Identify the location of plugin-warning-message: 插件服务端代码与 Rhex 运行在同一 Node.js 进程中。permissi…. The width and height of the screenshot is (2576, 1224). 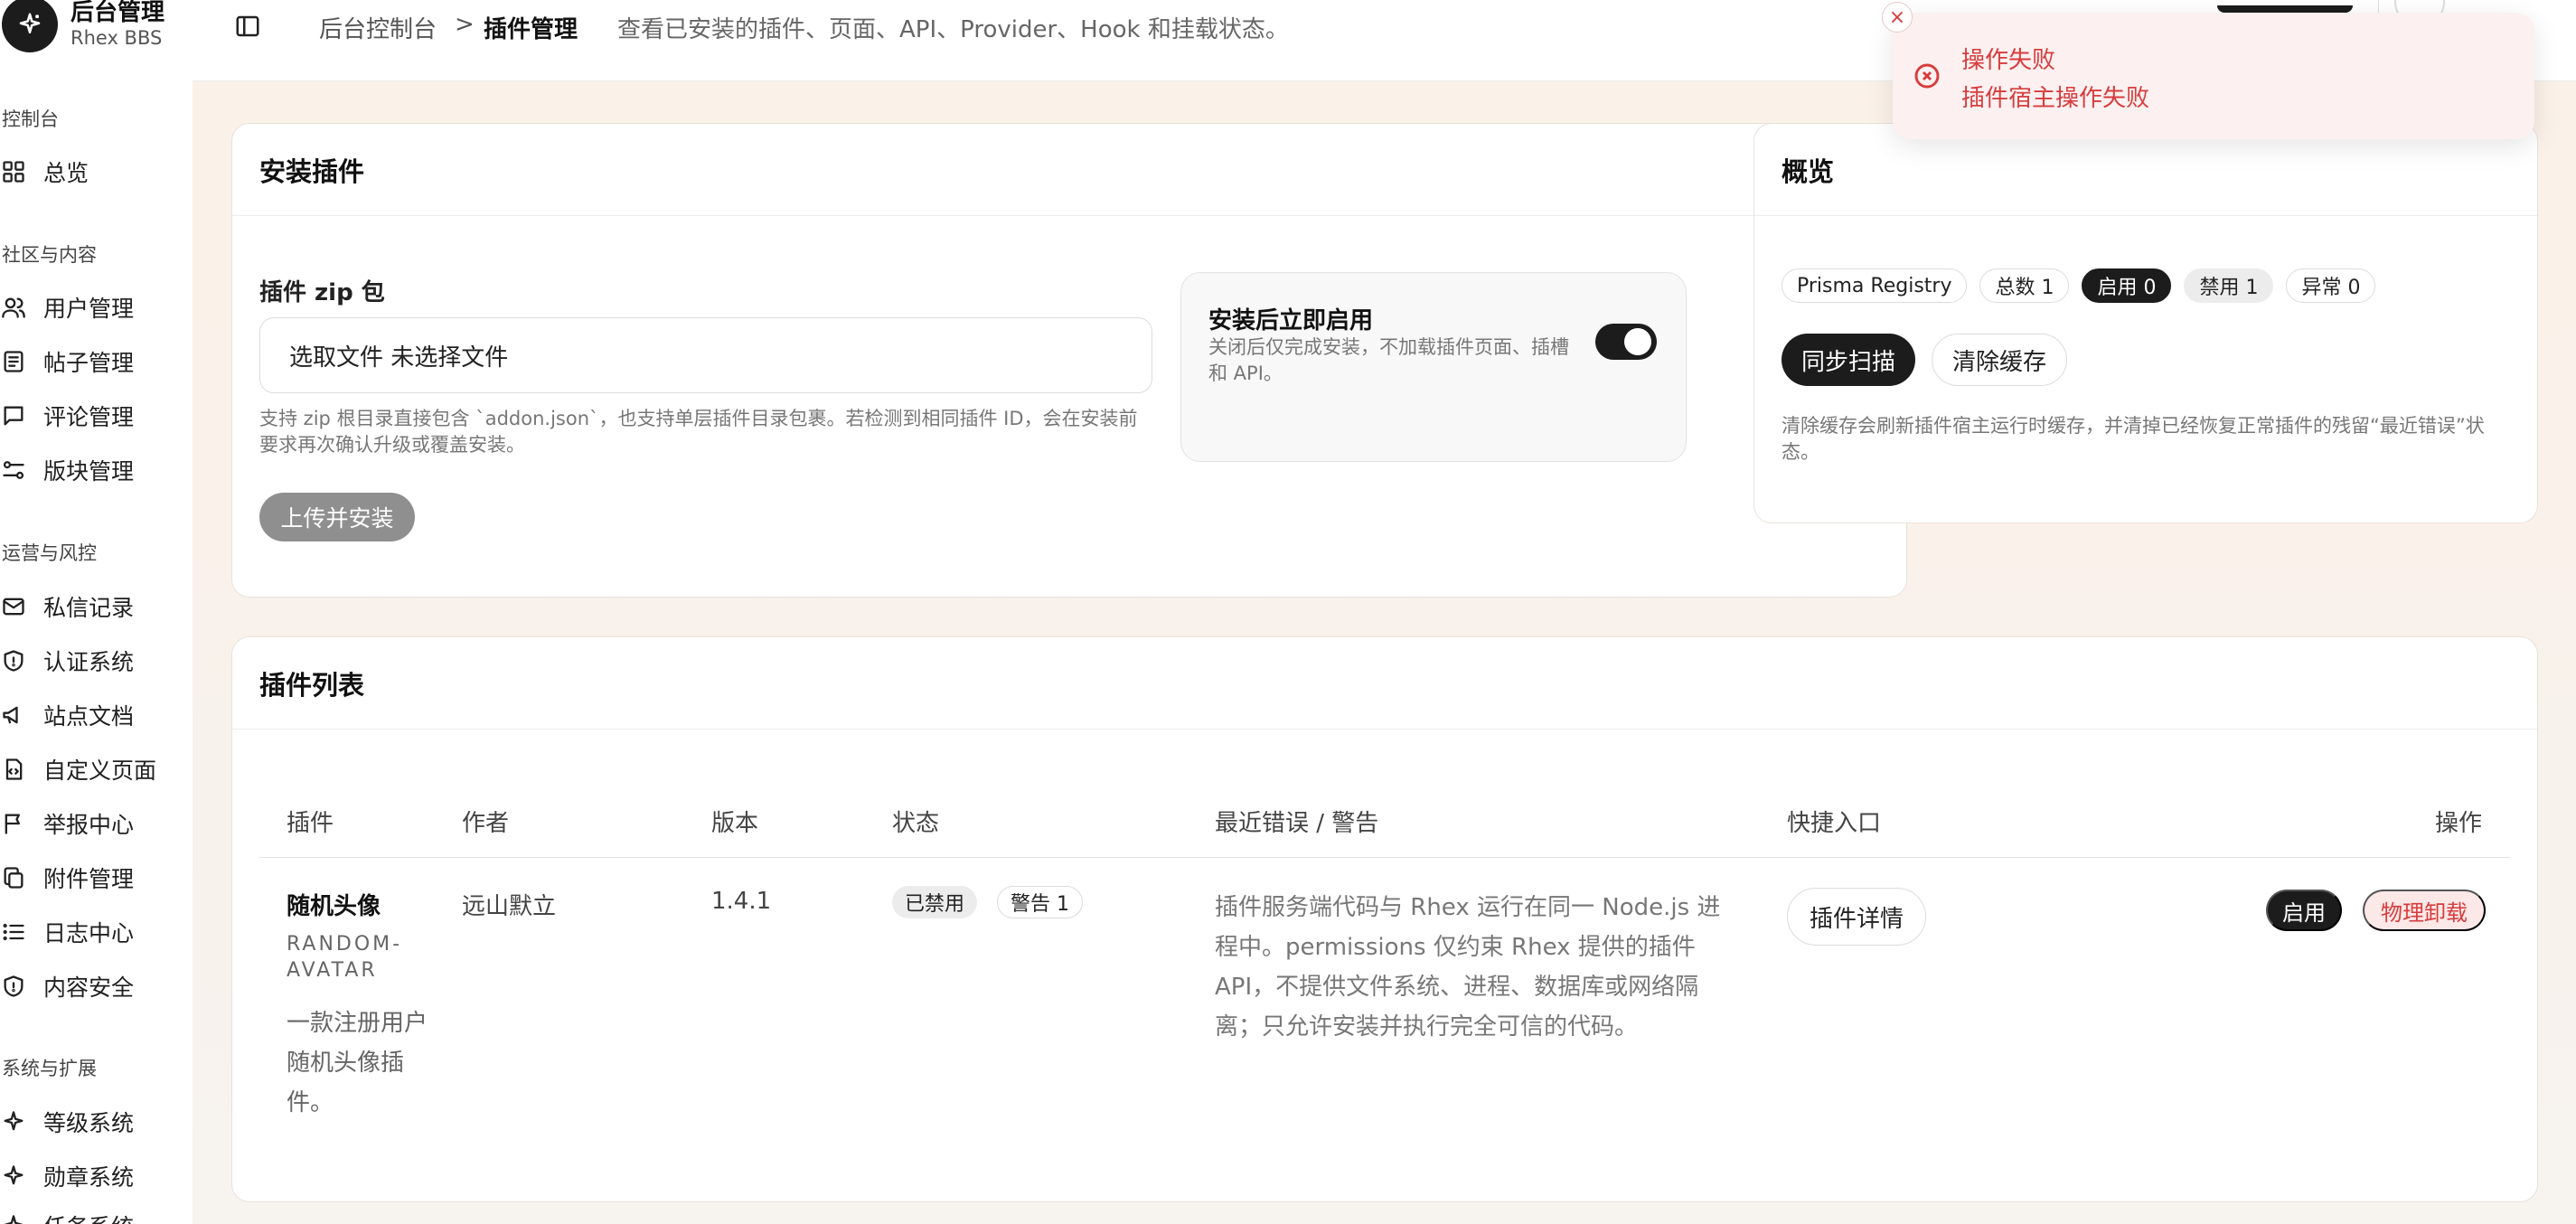
(1468, 967).